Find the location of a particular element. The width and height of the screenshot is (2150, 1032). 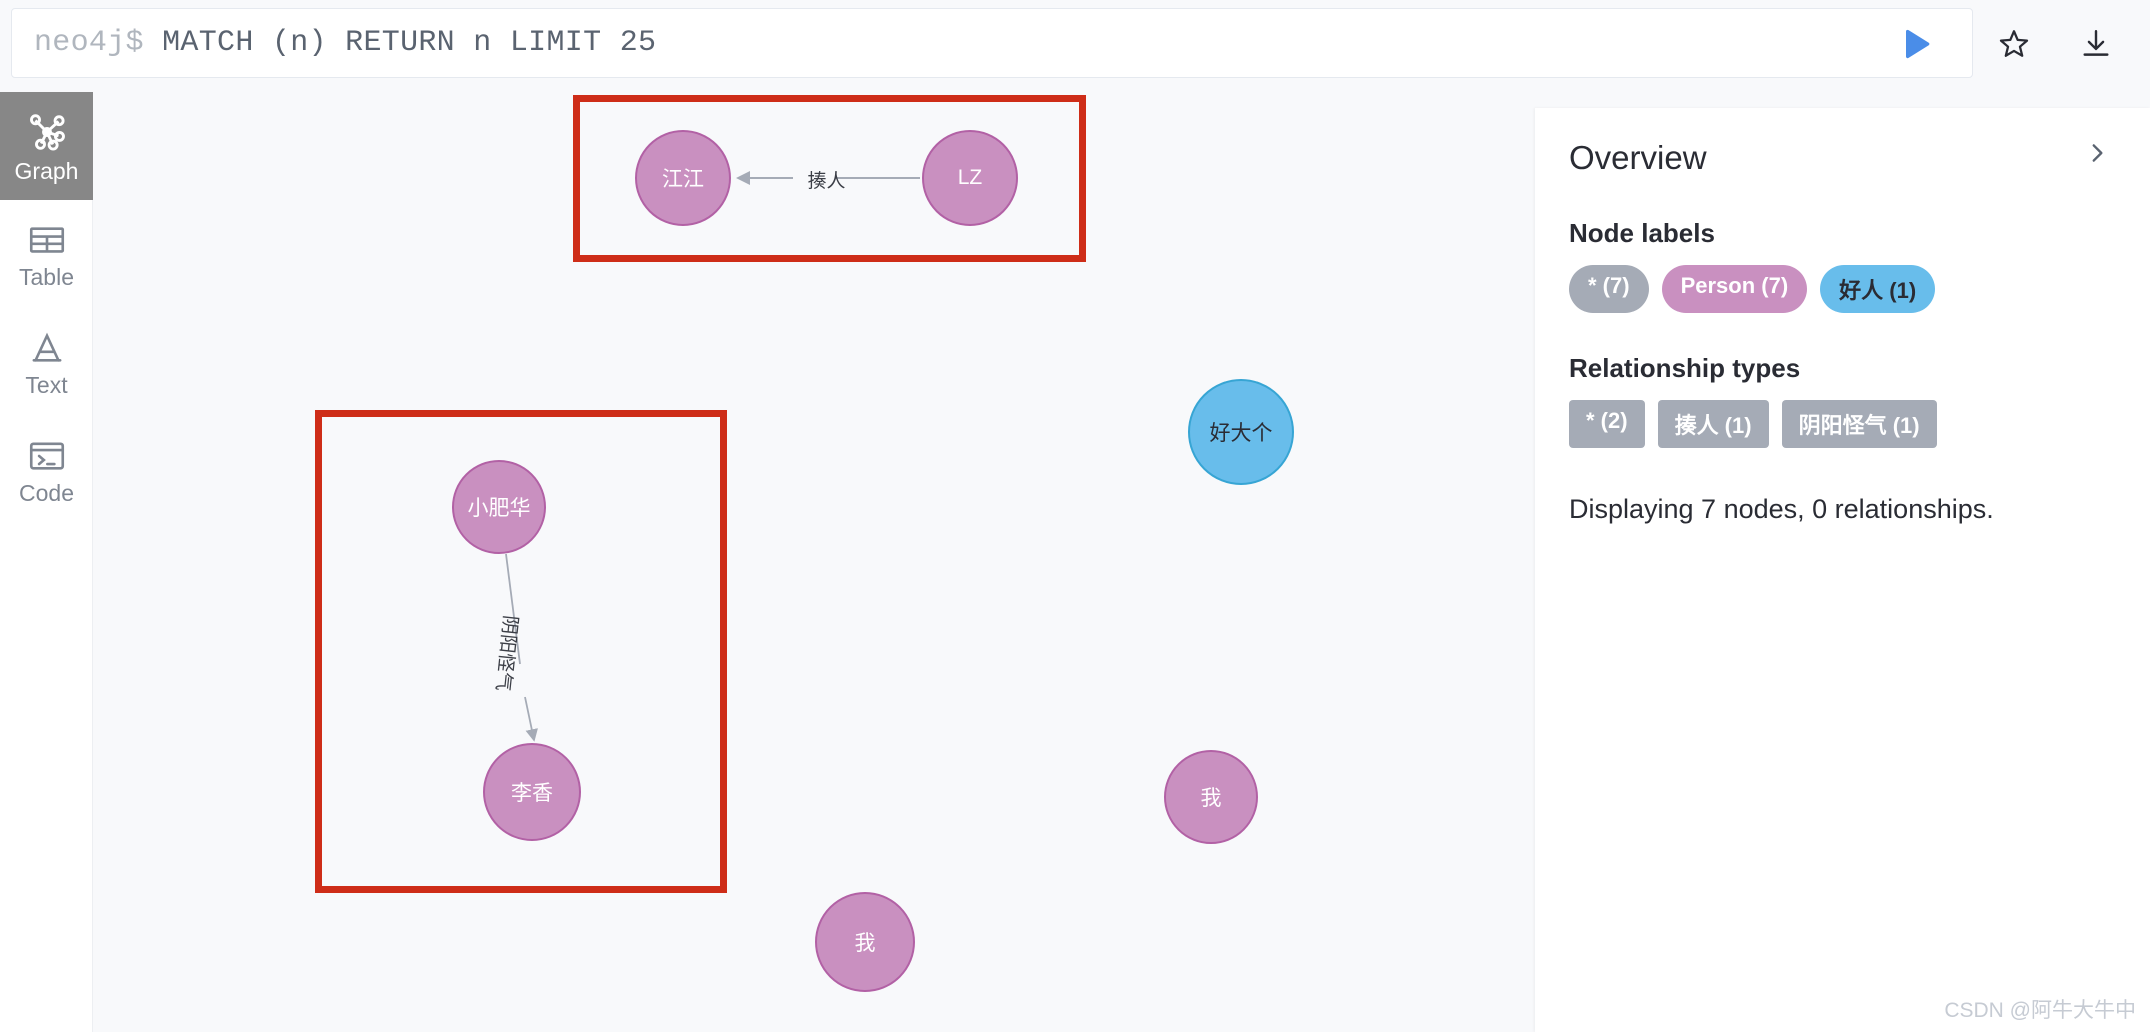

sidebar-item-text: Text is located at coordinates (46, 362).